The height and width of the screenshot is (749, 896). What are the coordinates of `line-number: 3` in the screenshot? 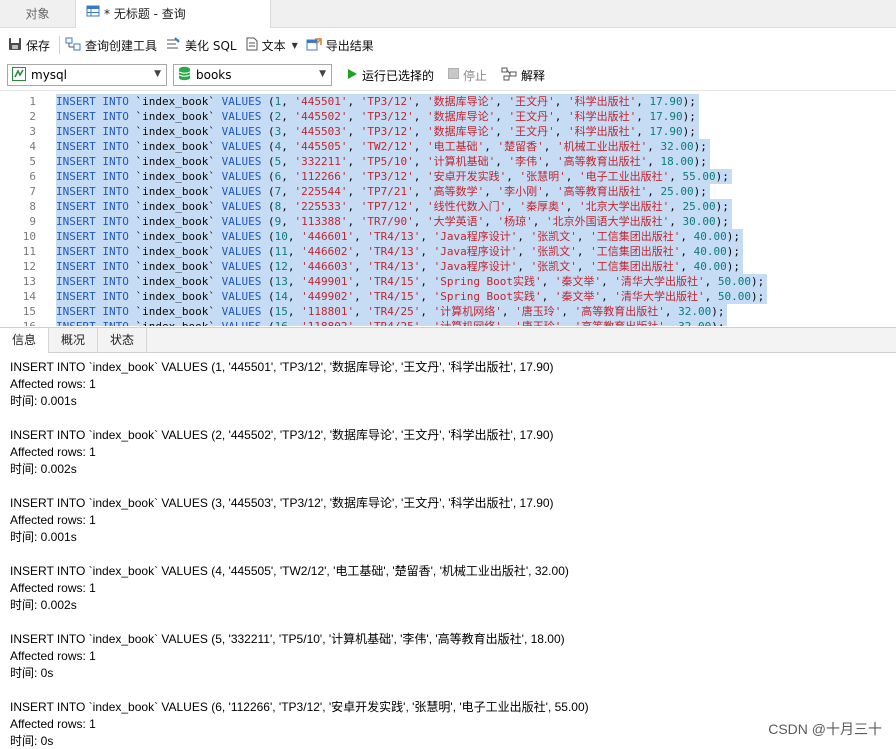 It's located at (32, 131).